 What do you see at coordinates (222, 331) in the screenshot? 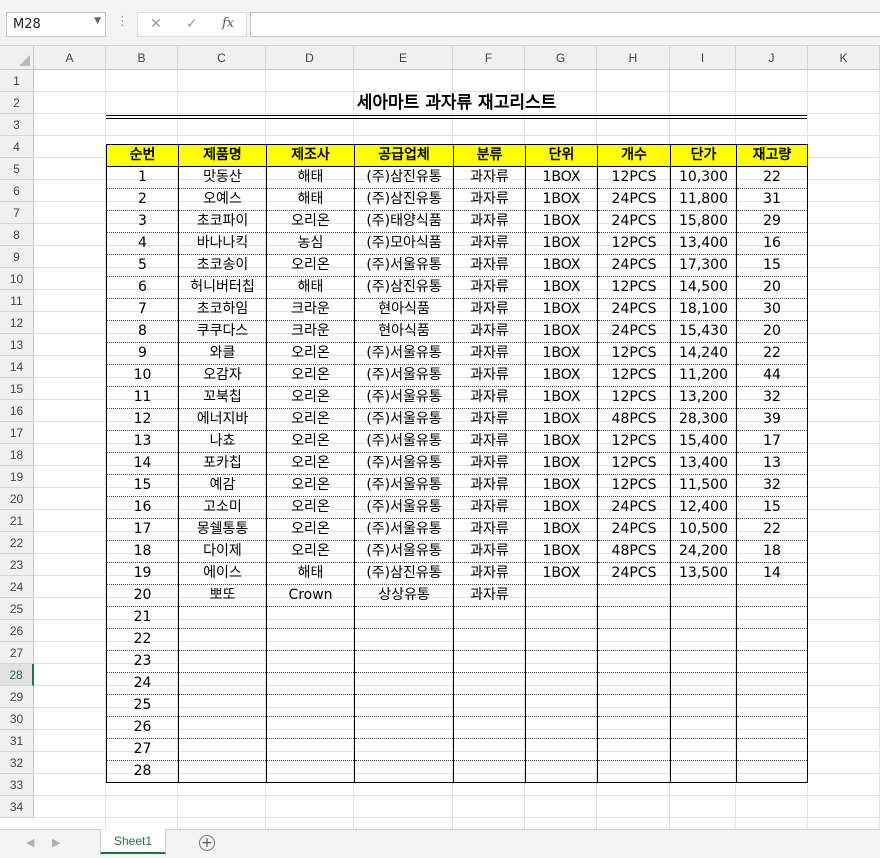
I see `table-cell: 쿠쿠다스` at bounding box center [222, 331].